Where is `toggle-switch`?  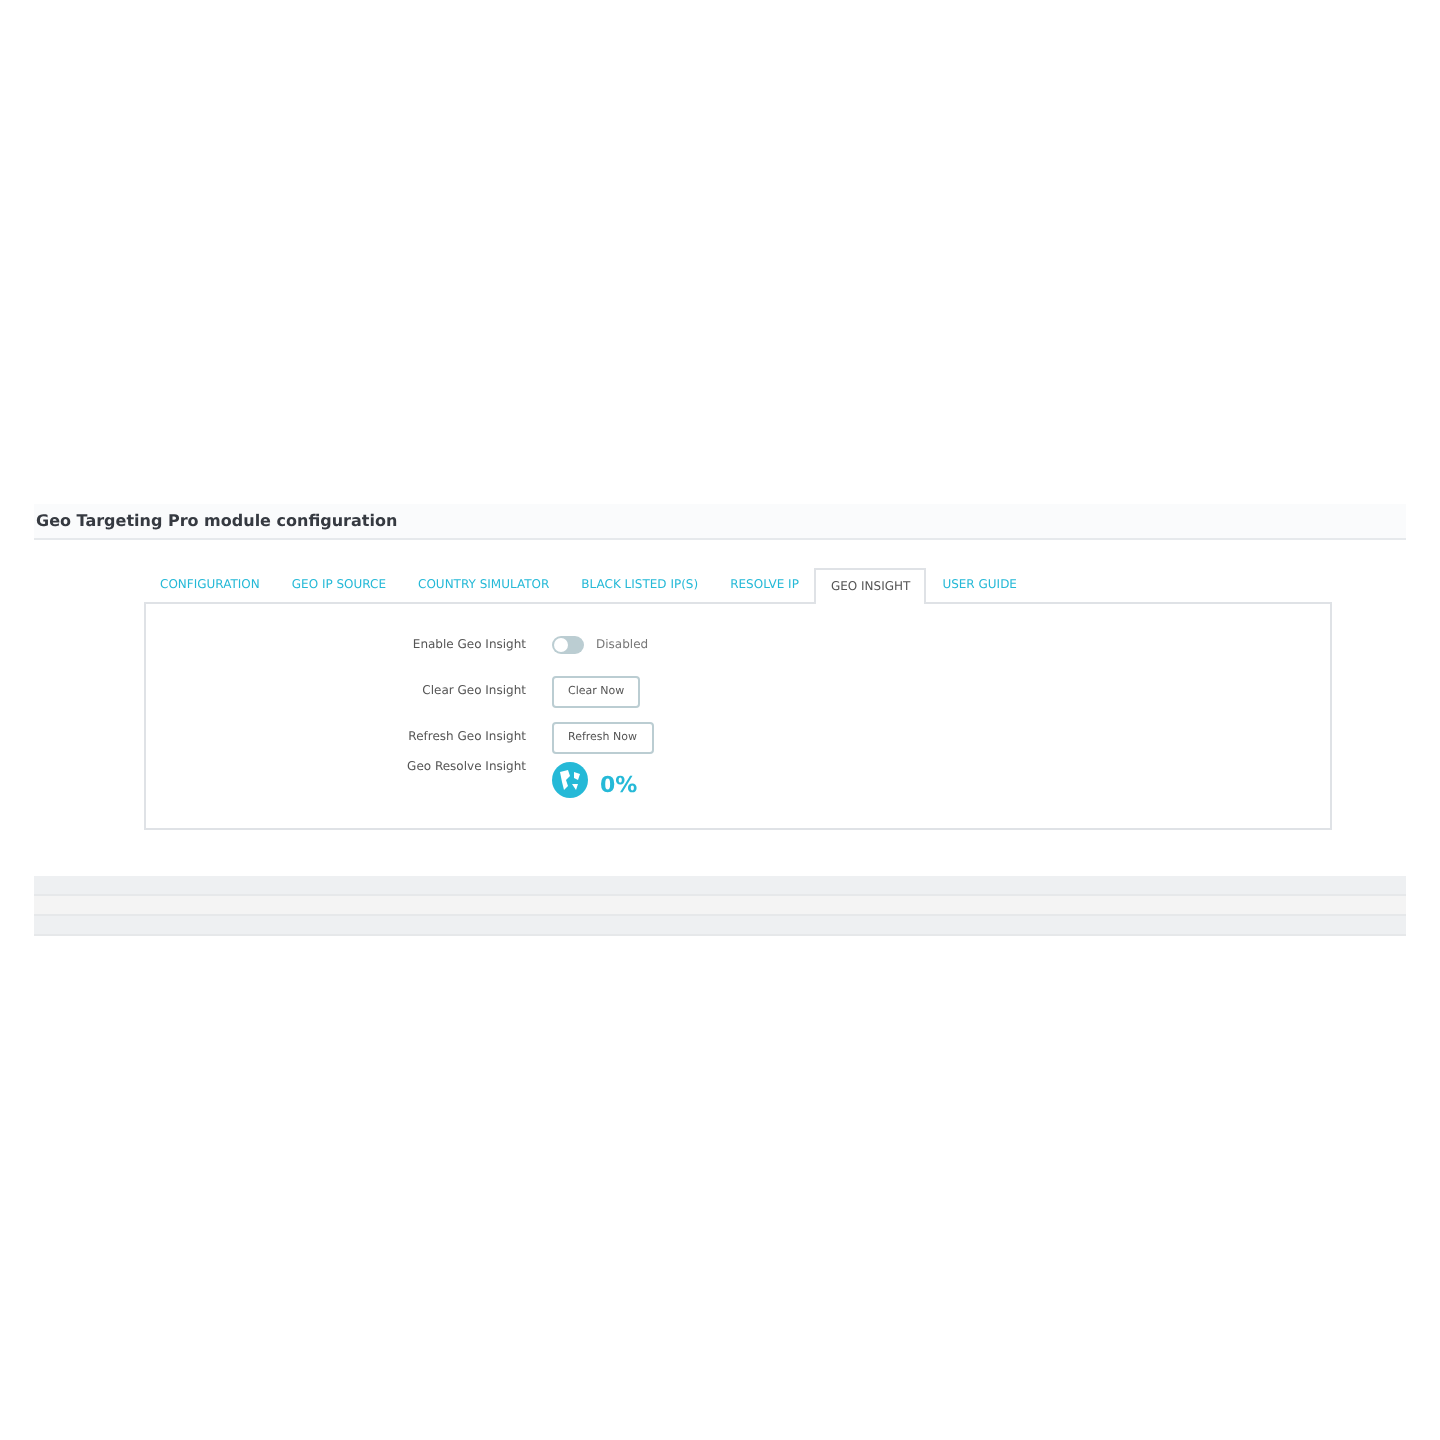
toggle-switch is located at coordinates (568, 645).